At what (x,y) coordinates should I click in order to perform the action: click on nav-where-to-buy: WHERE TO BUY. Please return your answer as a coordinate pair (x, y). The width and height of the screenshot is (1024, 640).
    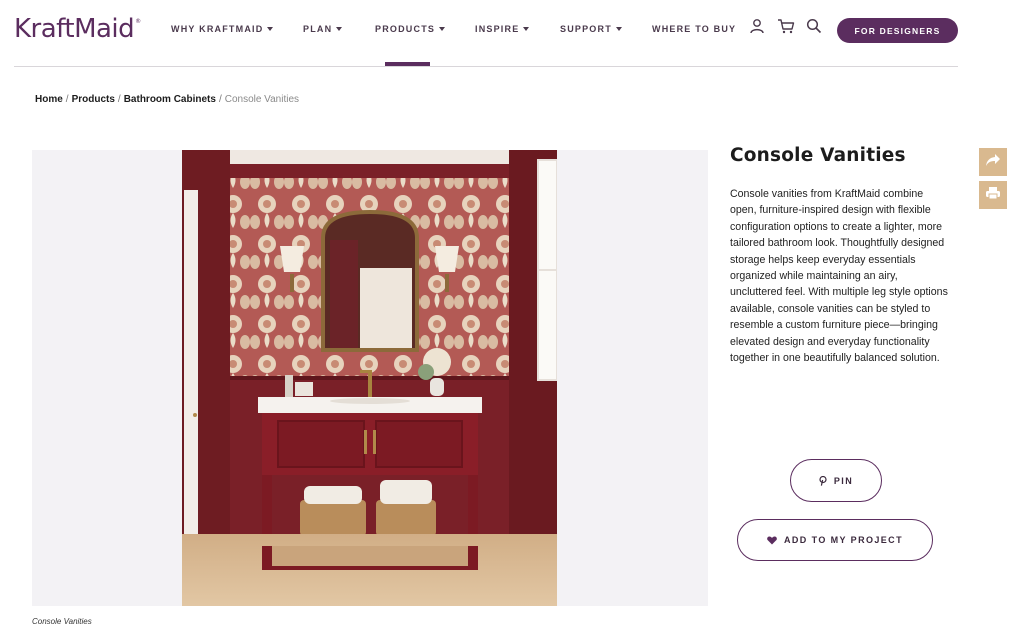
    Looking at the image, I should click on (694, 29).